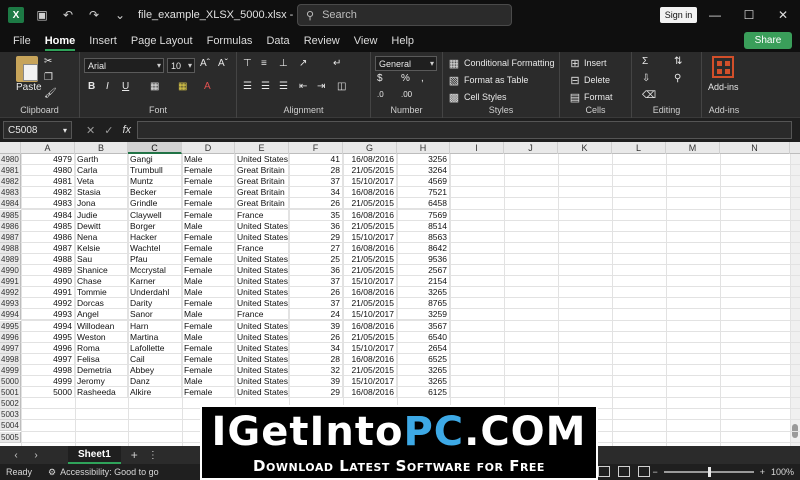 This screenshot has height=480, width=800. Describe the element at coordinates (782, 472) in the screenshot. I see `zoom-level: 100%` at that location.